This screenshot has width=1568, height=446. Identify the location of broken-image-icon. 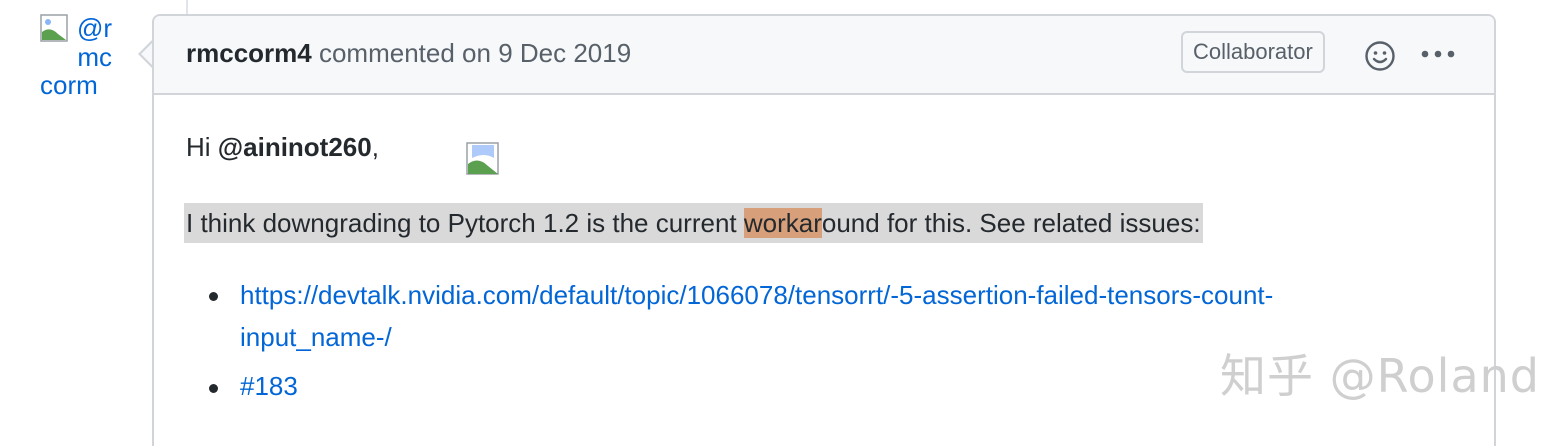
(482, 158).